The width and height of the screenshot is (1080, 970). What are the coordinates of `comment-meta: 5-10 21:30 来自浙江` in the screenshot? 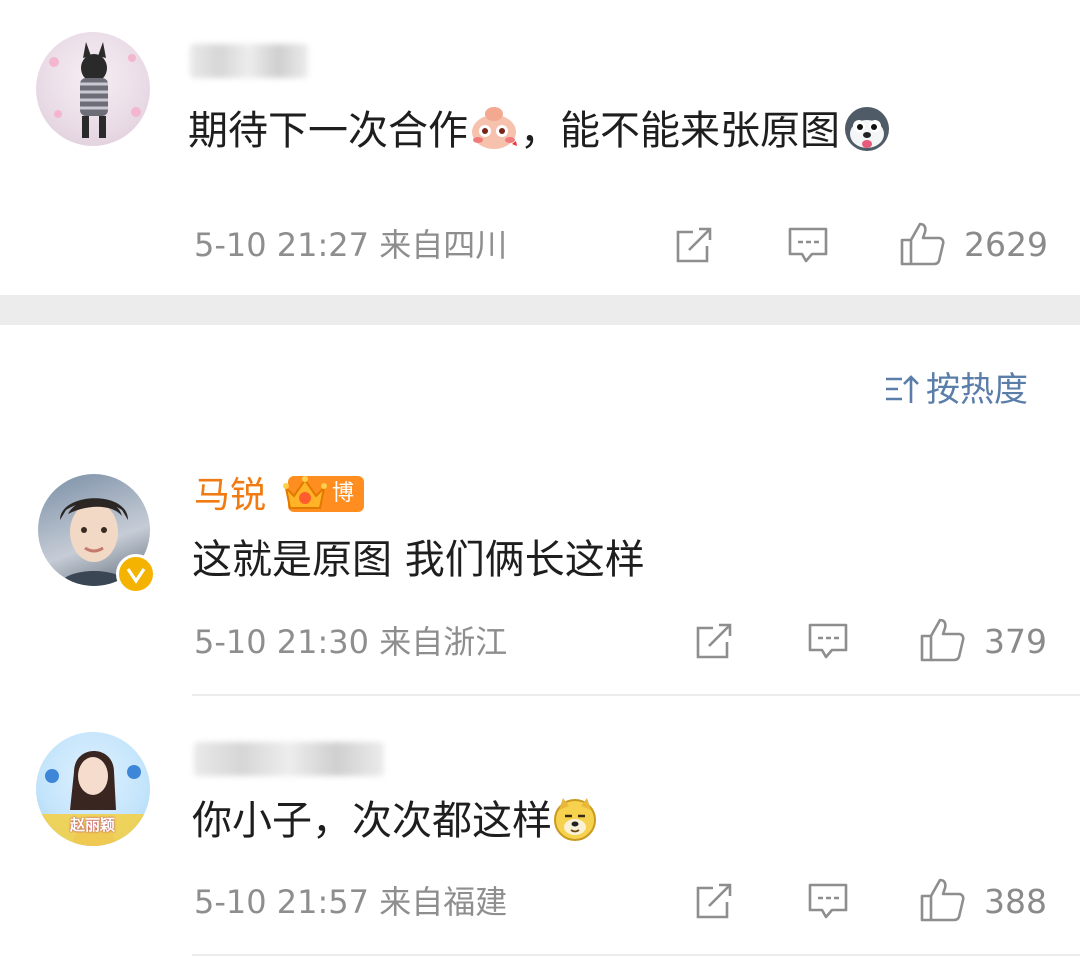 It's located at (350, 642).